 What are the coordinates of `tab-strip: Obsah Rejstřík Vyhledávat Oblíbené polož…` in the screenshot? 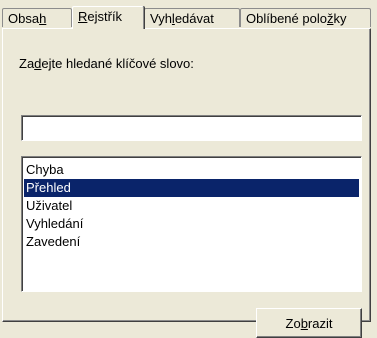 It's located at (187, 17).